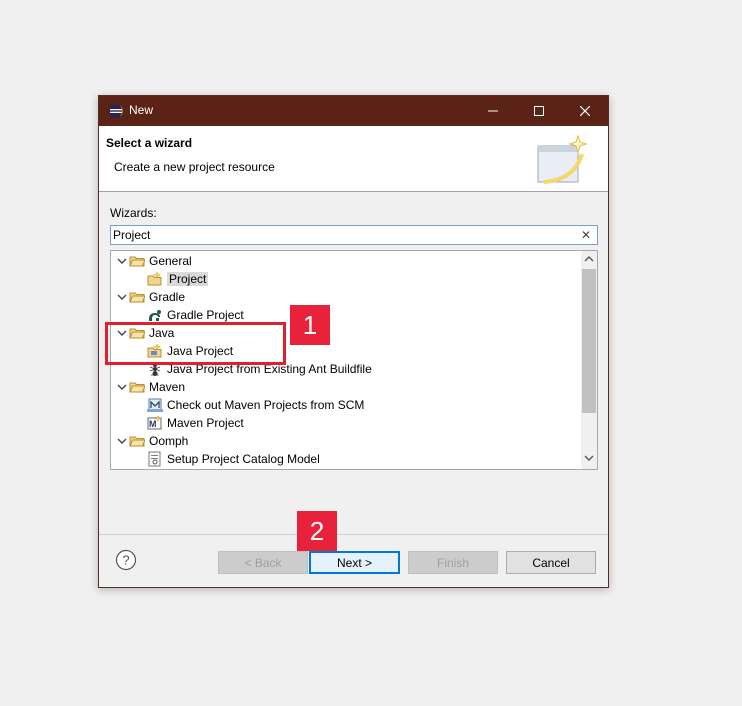  What do you see at coordinates (551, 562) in the screenshot?
I see `cancel-button: Cancel` at bounding box center [551, 562].